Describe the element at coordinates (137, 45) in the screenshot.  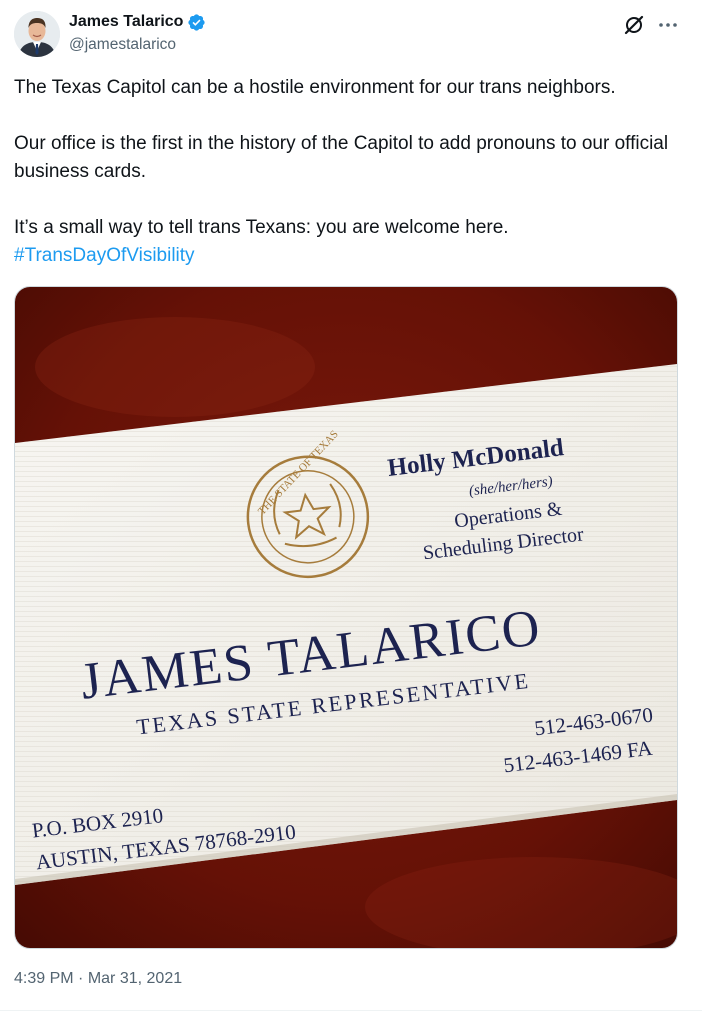
I see `author-handle: @jamestalarico` at that location.